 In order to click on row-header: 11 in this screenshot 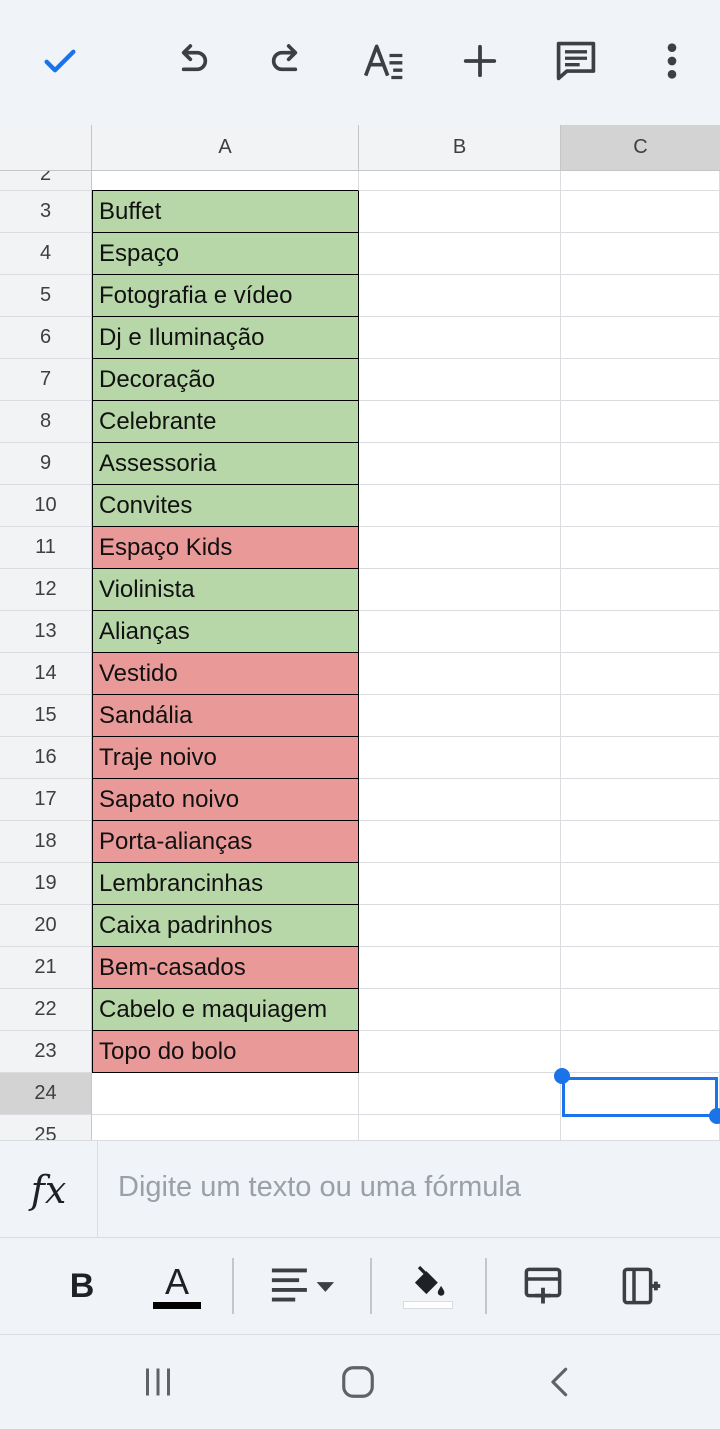, I will do `click(46, 548)`.